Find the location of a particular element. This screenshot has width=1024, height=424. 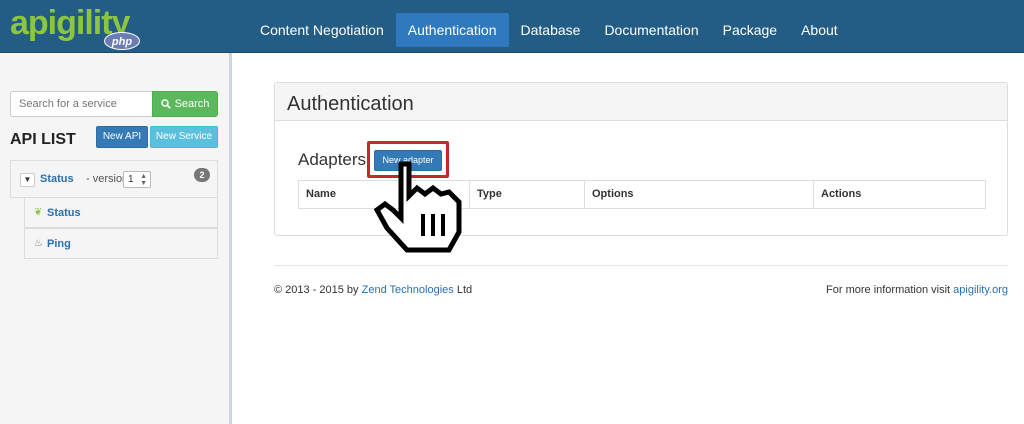

nav-about: About is located at coordinates (819, 30).